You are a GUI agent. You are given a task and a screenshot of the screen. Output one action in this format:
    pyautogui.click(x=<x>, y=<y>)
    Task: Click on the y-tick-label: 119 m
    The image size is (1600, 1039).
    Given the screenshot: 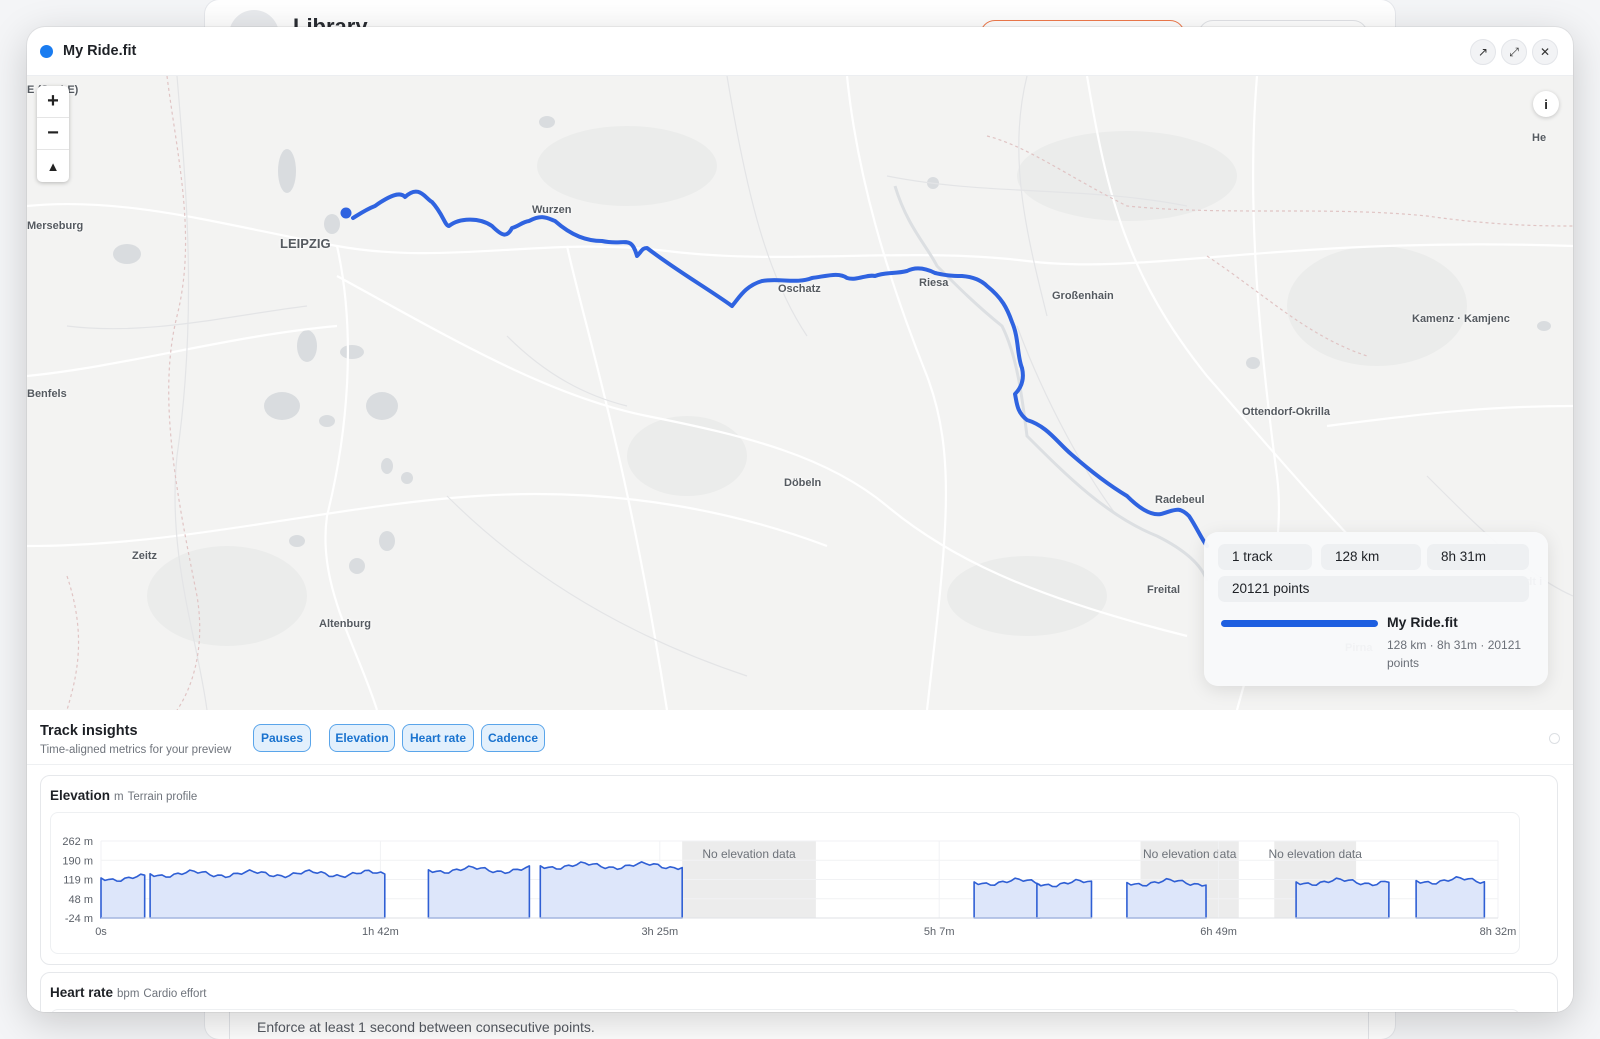 What is the action you would take?
    pyautogui.click(x=78, y=881)
    